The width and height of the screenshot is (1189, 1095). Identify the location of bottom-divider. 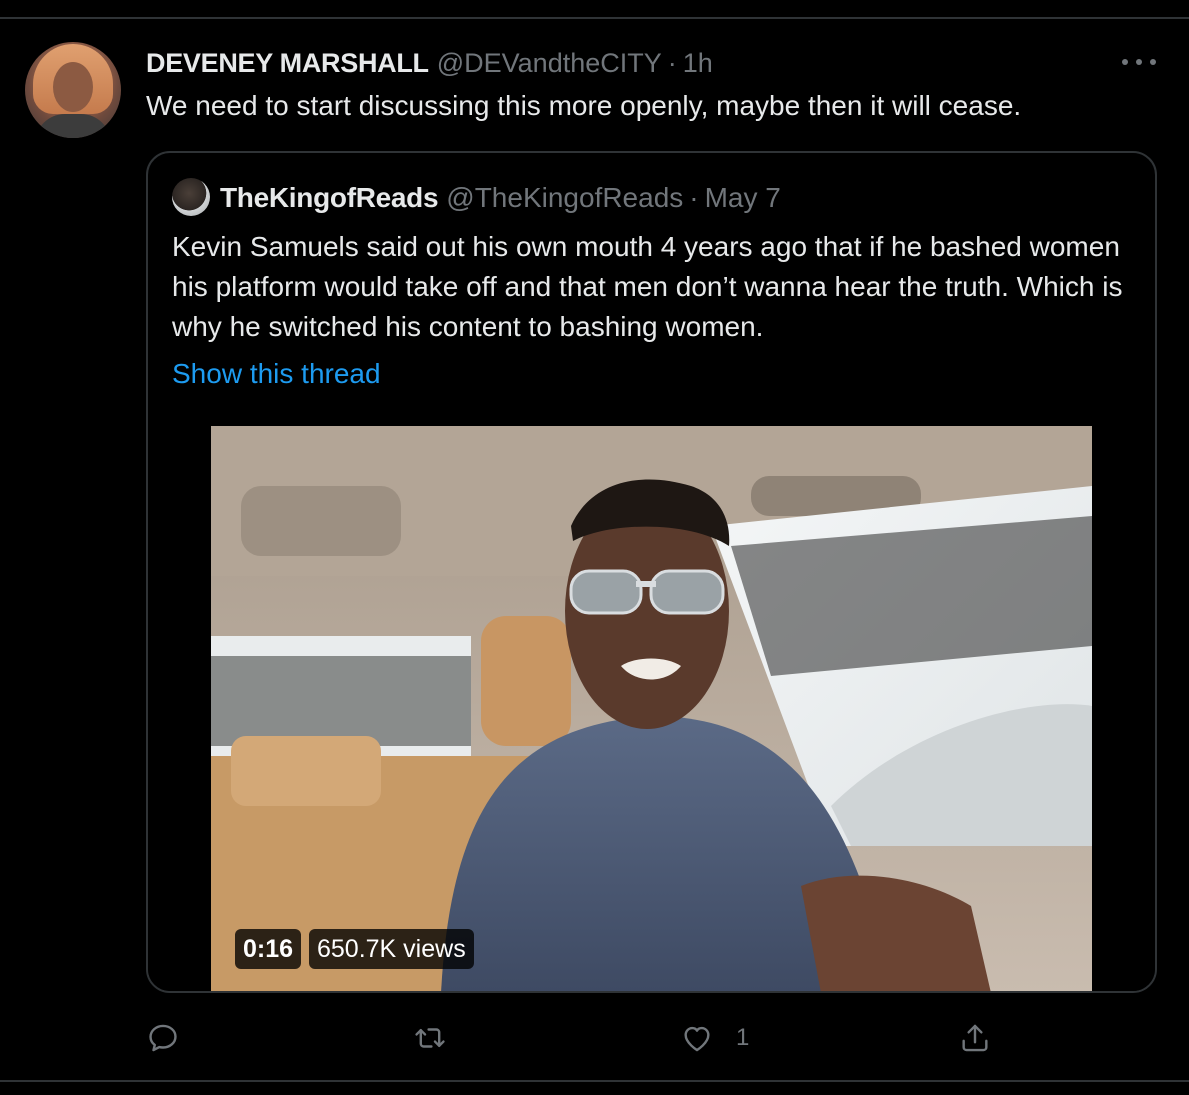
(594, 1081).